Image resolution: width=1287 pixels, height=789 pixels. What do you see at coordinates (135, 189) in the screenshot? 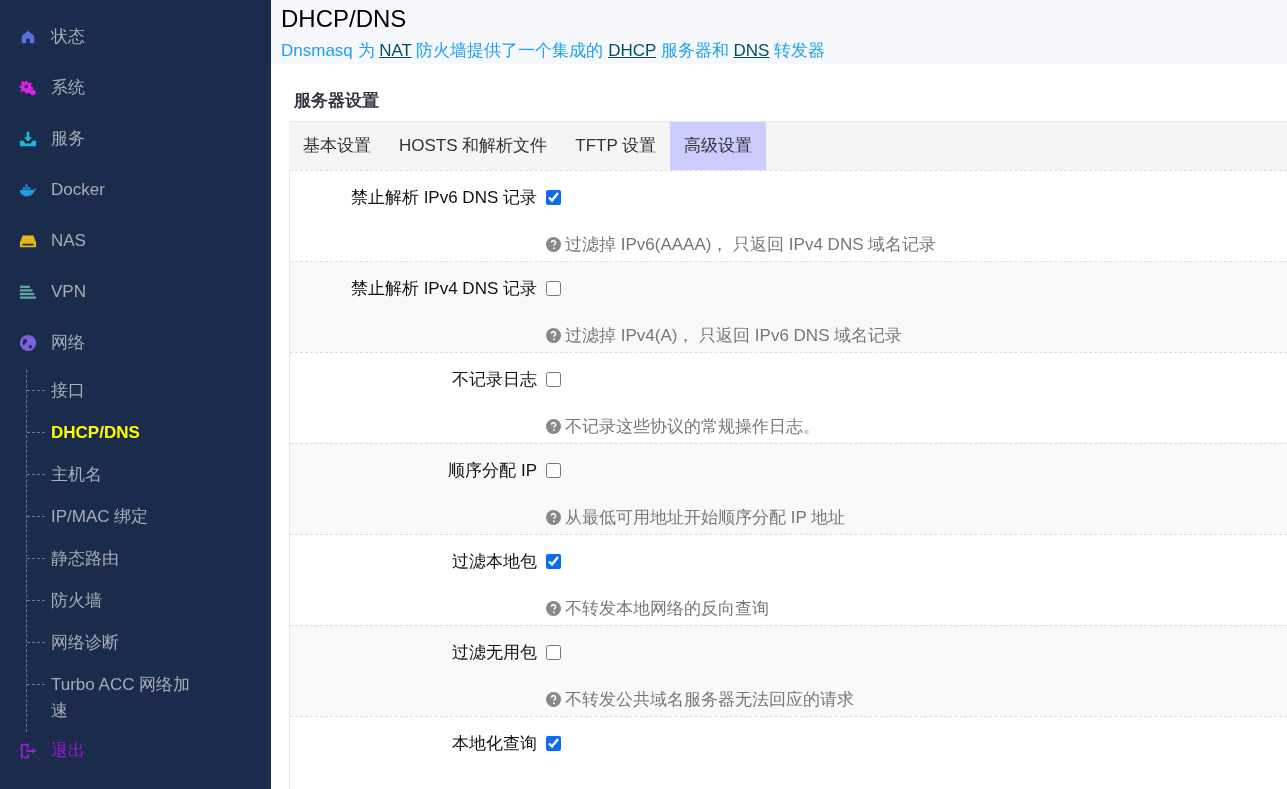
I see `sidebar-item: Docker` at bounding box center [135, 189].